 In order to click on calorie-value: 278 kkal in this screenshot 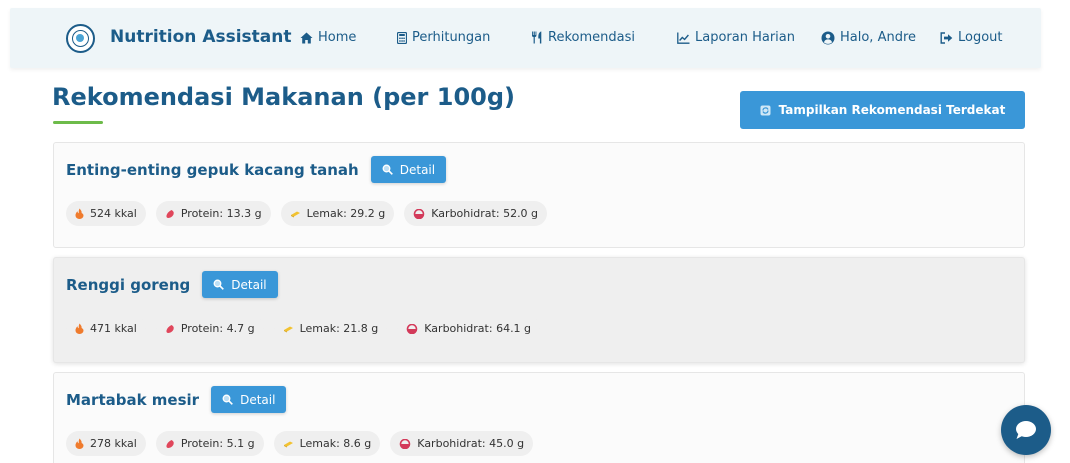, I will do `click(113, 443)`.